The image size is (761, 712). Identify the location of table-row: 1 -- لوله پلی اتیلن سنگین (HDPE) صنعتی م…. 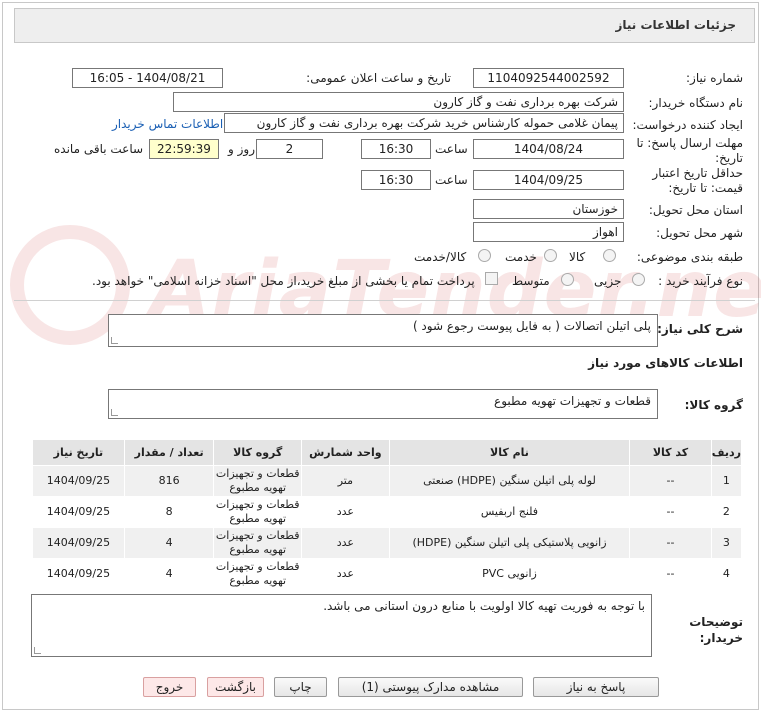
(387, 481).